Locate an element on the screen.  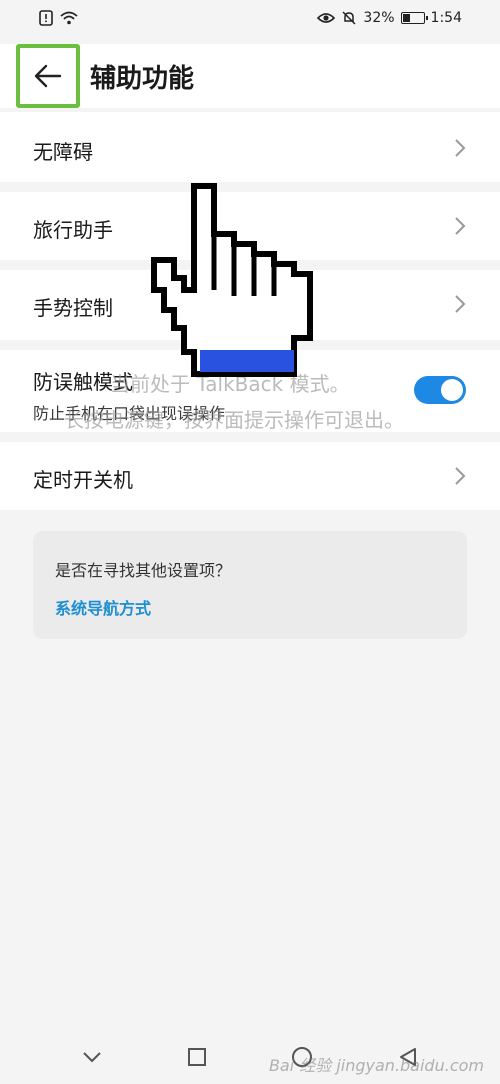
suggestion-question: 是否在寻找其他设置项？ is located at coordinates (143, 570).